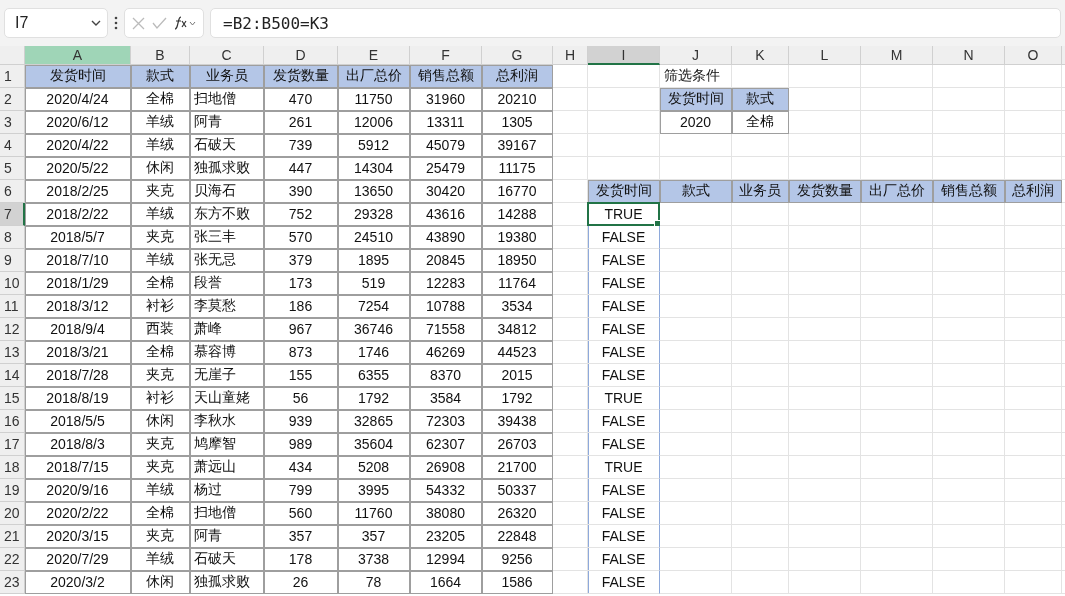 The width and height of the screenshot is (1065, 596). Describe the element at coordinates (12, 398) in the screenshot. I see `row-header: 15` at that location.